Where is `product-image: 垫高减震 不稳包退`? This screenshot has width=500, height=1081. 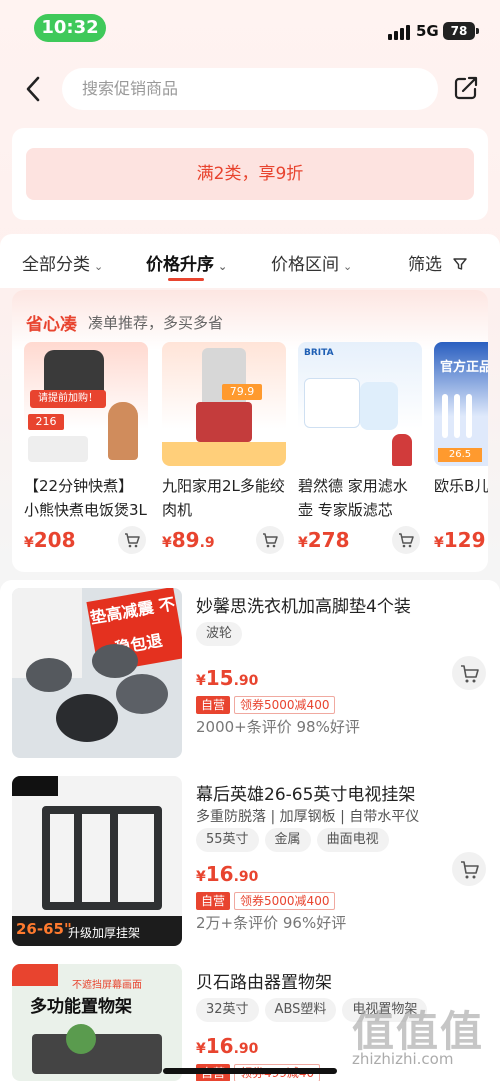
product-image: 垫高减震 不稳包退 is located at coordinates (97, 673).